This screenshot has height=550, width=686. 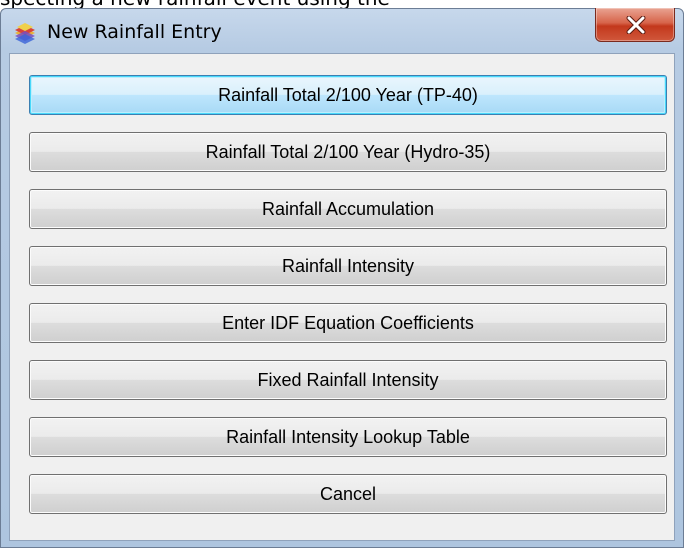 I want to click on window-title: New Rainfall Entry, so click(x=134, y=32).